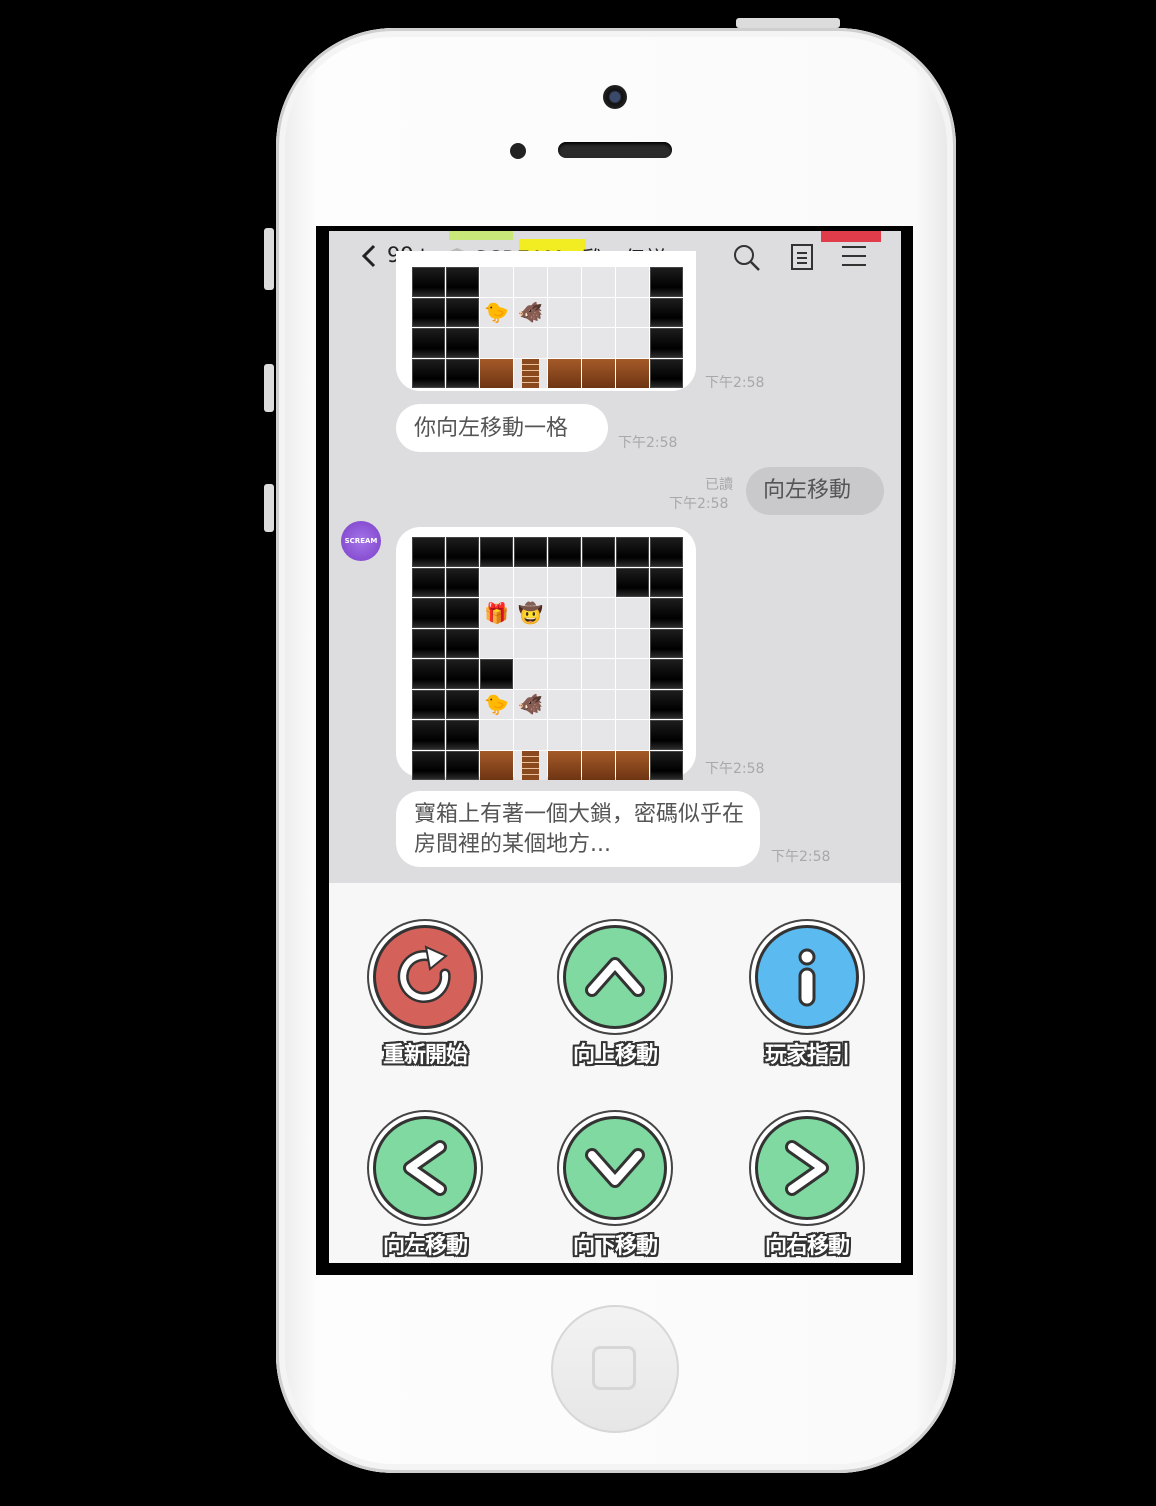 This screenshot has width=1156, height=1506. What do you see at coordinates (269, 508) in the screenshot?
I see `volume-down-button` at bounding box center [269, 508].